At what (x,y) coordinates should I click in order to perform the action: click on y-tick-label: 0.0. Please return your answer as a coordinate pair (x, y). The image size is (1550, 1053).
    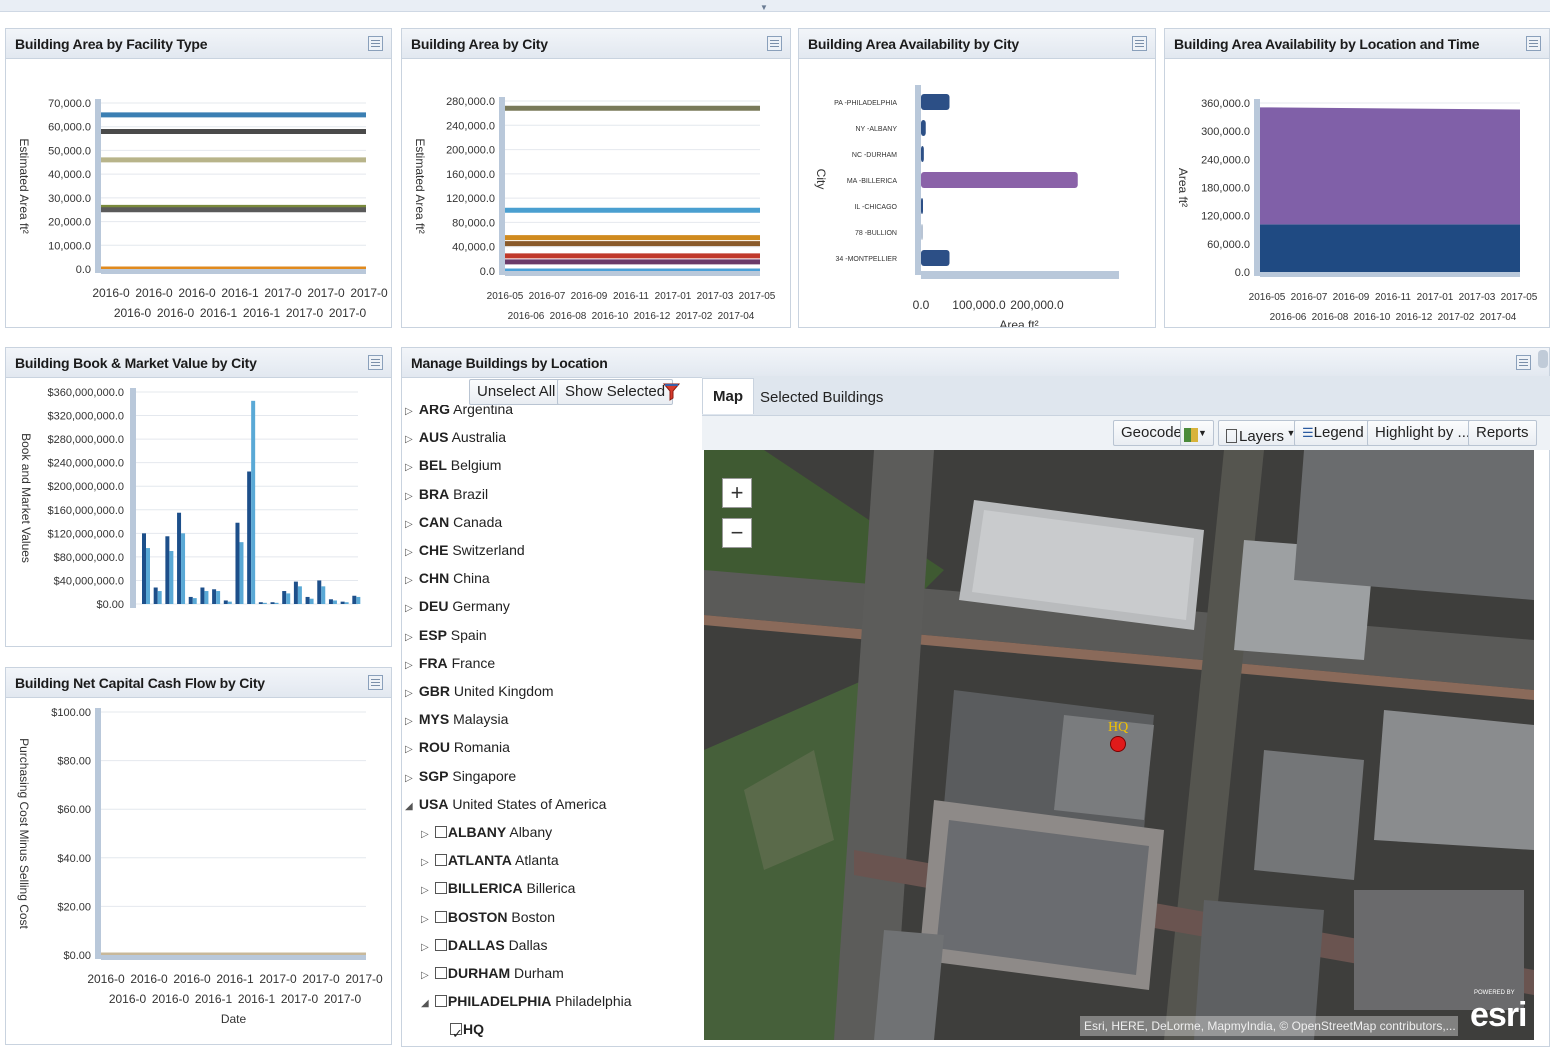
    Looking at the image, I should click on (1242, 273).